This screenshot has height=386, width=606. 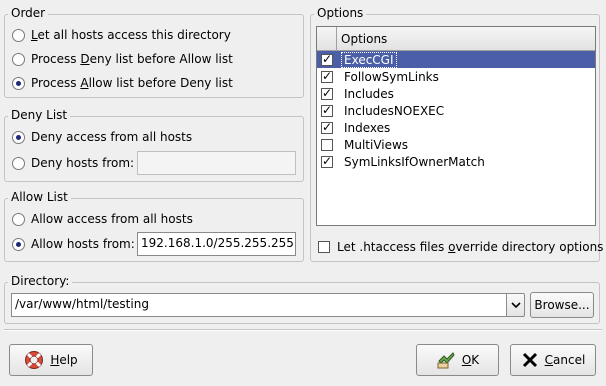 What do you see at coordinates (64, 360) in the screenshot?
I see `help-label: Help` at bounding box center [64, 360].